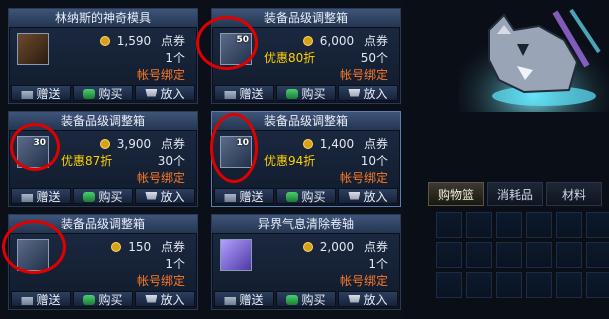 The image size is (609, 319). Describe the element at coordinates (103, 18) in the screenshot. I see `item-title: 林纳斯的神奇模具` at that location.